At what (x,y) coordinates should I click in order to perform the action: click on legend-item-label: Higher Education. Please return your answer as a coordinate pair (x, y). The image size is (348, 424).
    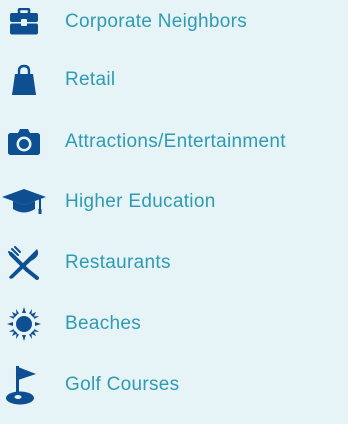
    Looking at the image, I should click on (140, 201).